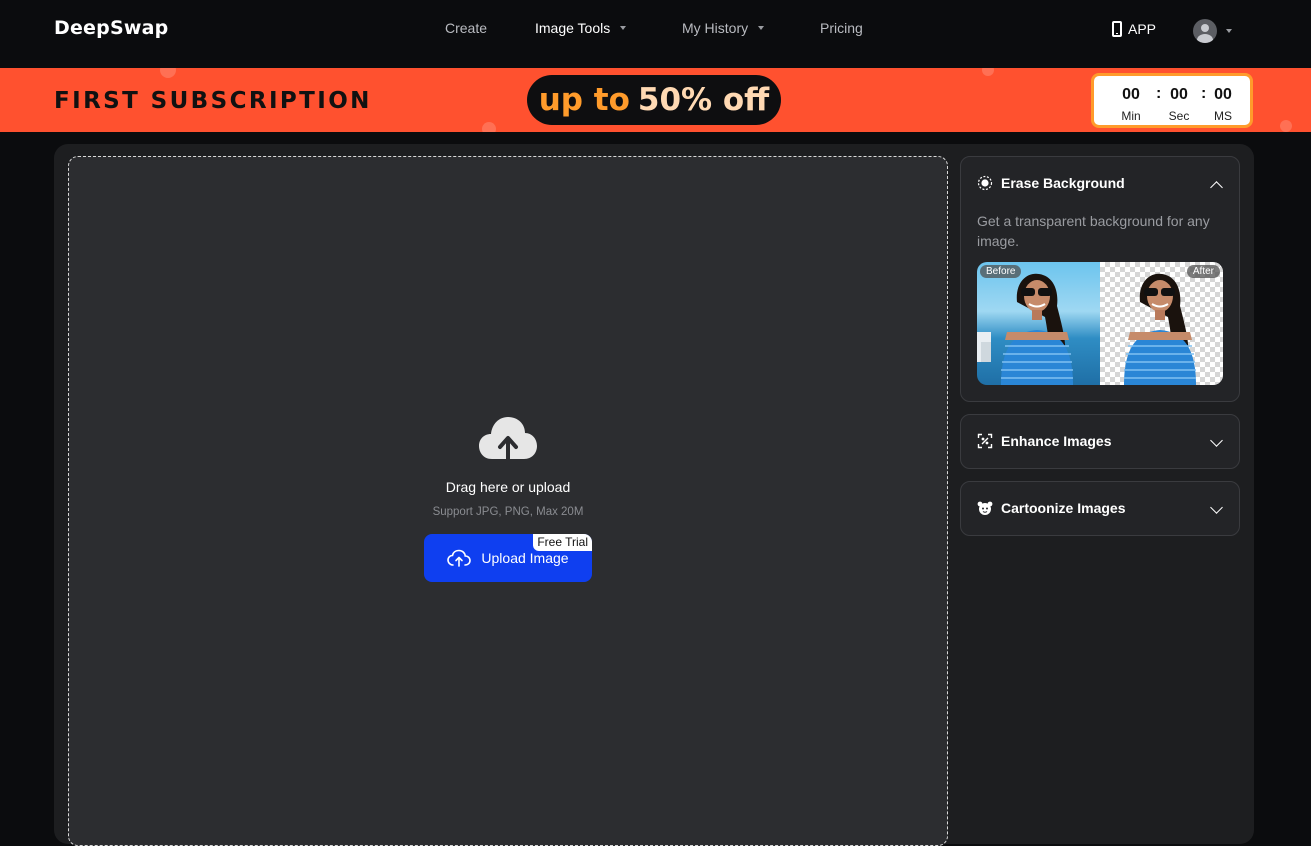  Describe the element at coordinates (1205, 31) in the screenshot. I see `avatar` at that location.